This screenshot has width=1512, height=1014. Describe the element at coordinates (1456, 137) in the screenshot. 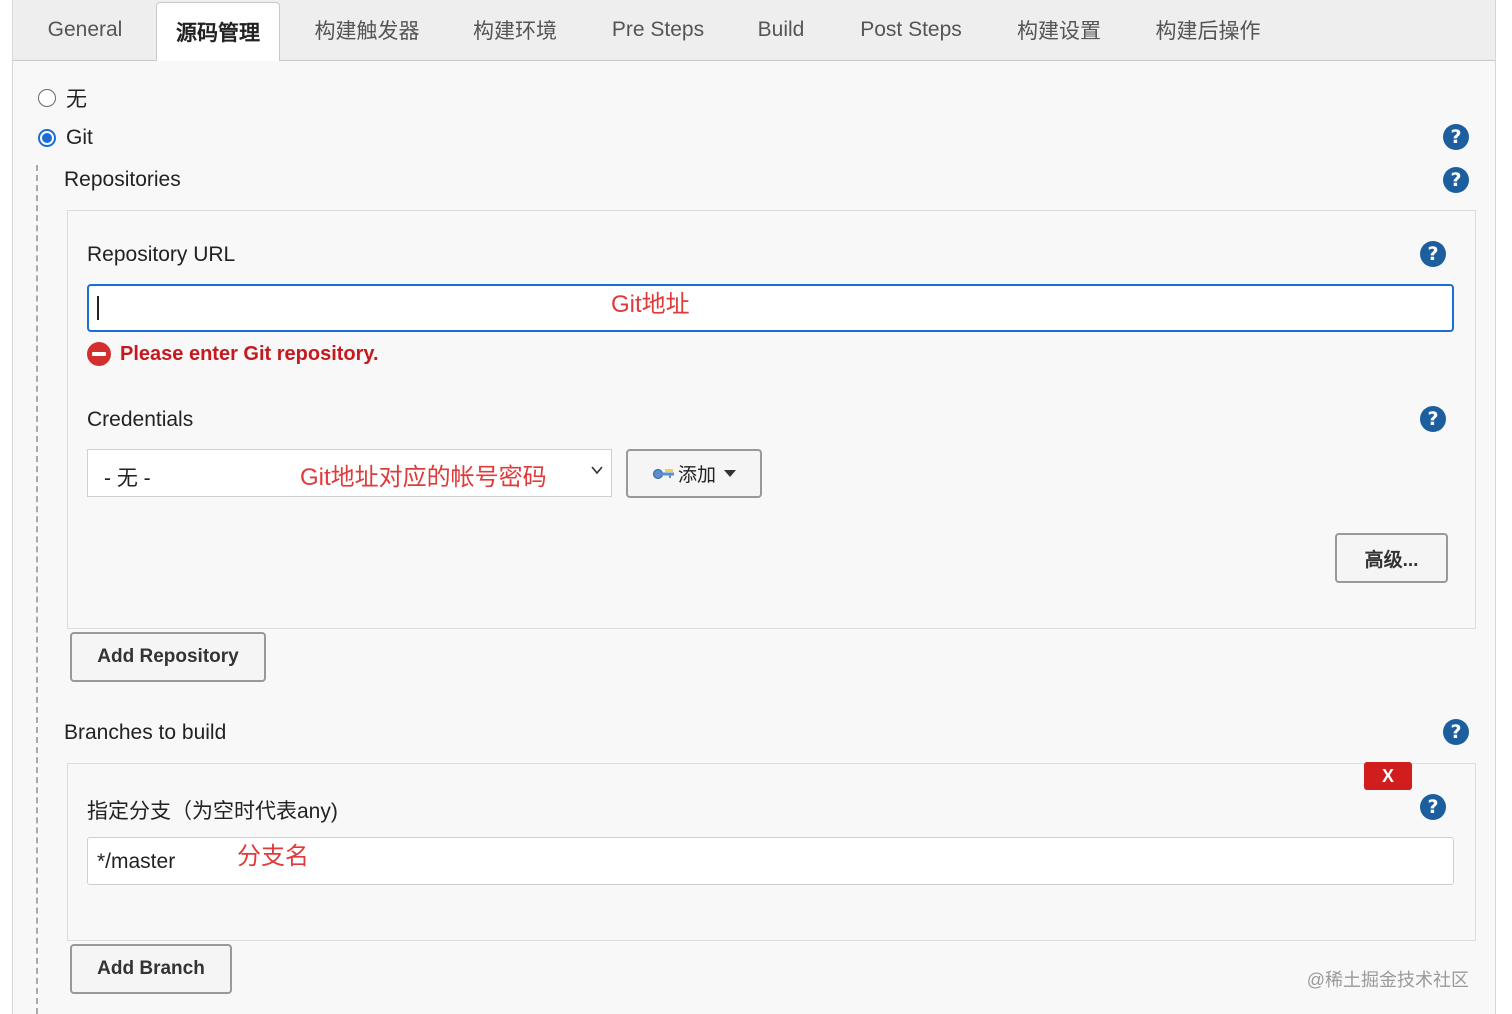

I see `help-icon-git: ?` at that location.